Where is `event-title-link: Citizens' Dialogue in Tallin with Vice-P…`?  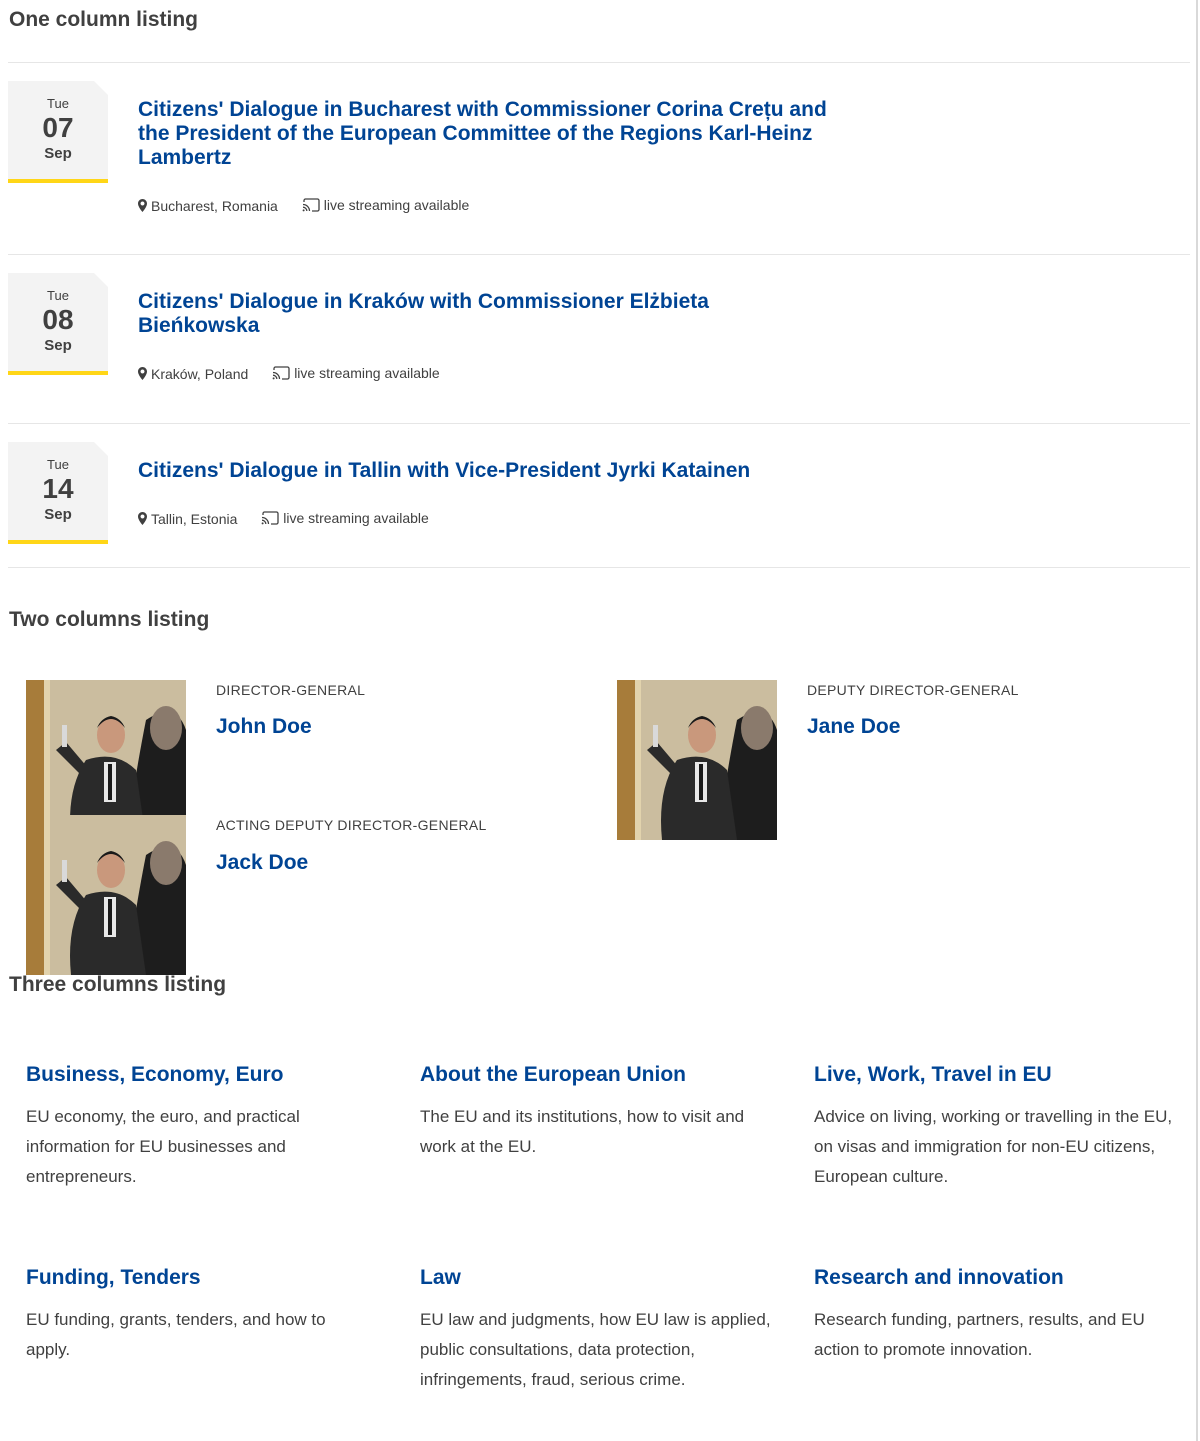
event-title-link: Citizens' Dialogue in Tallin with Vice-P… is located at coordinates (488, 471).